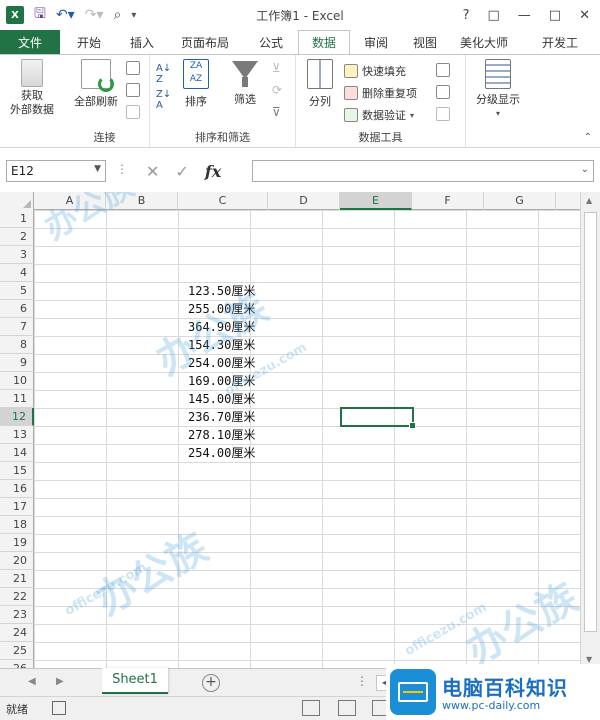 This screenshot has height=720, width=600. Describe the element at coordinates (380, 93) in the screenshot. I see `remove-duplicates-button: 删除重复项` at that location.